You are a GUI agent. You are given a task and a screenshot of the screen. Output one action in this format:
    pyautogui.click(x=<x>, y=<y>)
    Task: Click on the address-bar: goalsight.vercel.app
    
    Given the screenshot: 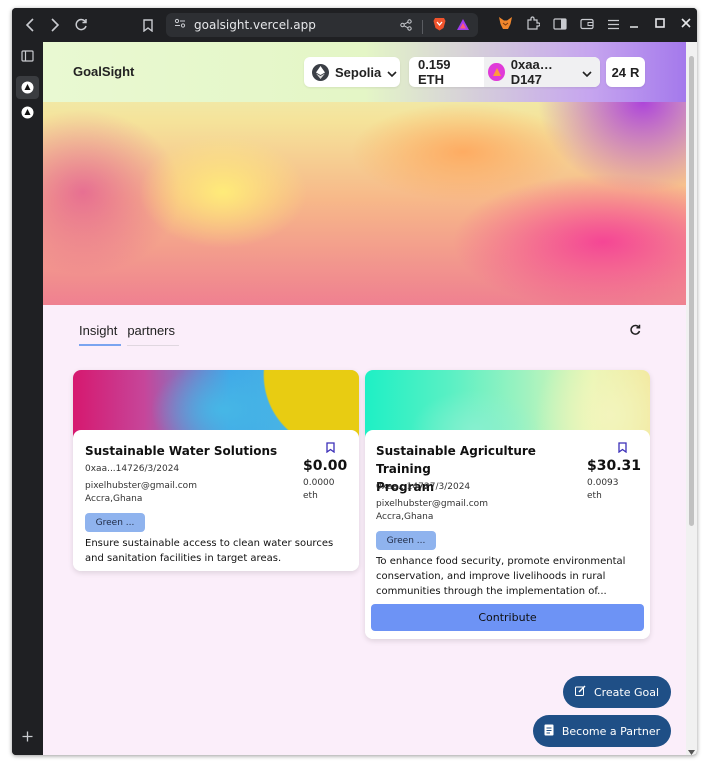 What is the action you would take?
    pyautogui.click(x=322, y=25)
    